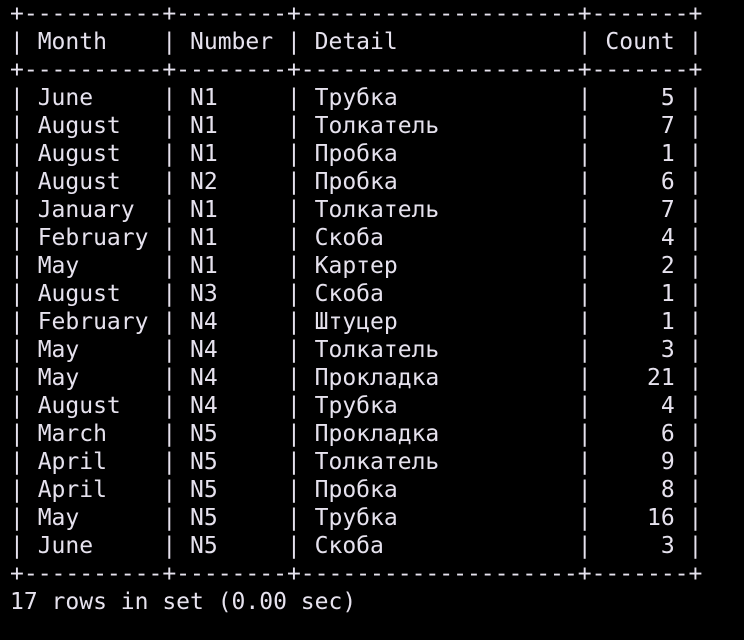  Describe the element at coordinates (356, 378) in the screenshot. I see `table-row: | May | N4 | Прокладка | 21 |` at that location.